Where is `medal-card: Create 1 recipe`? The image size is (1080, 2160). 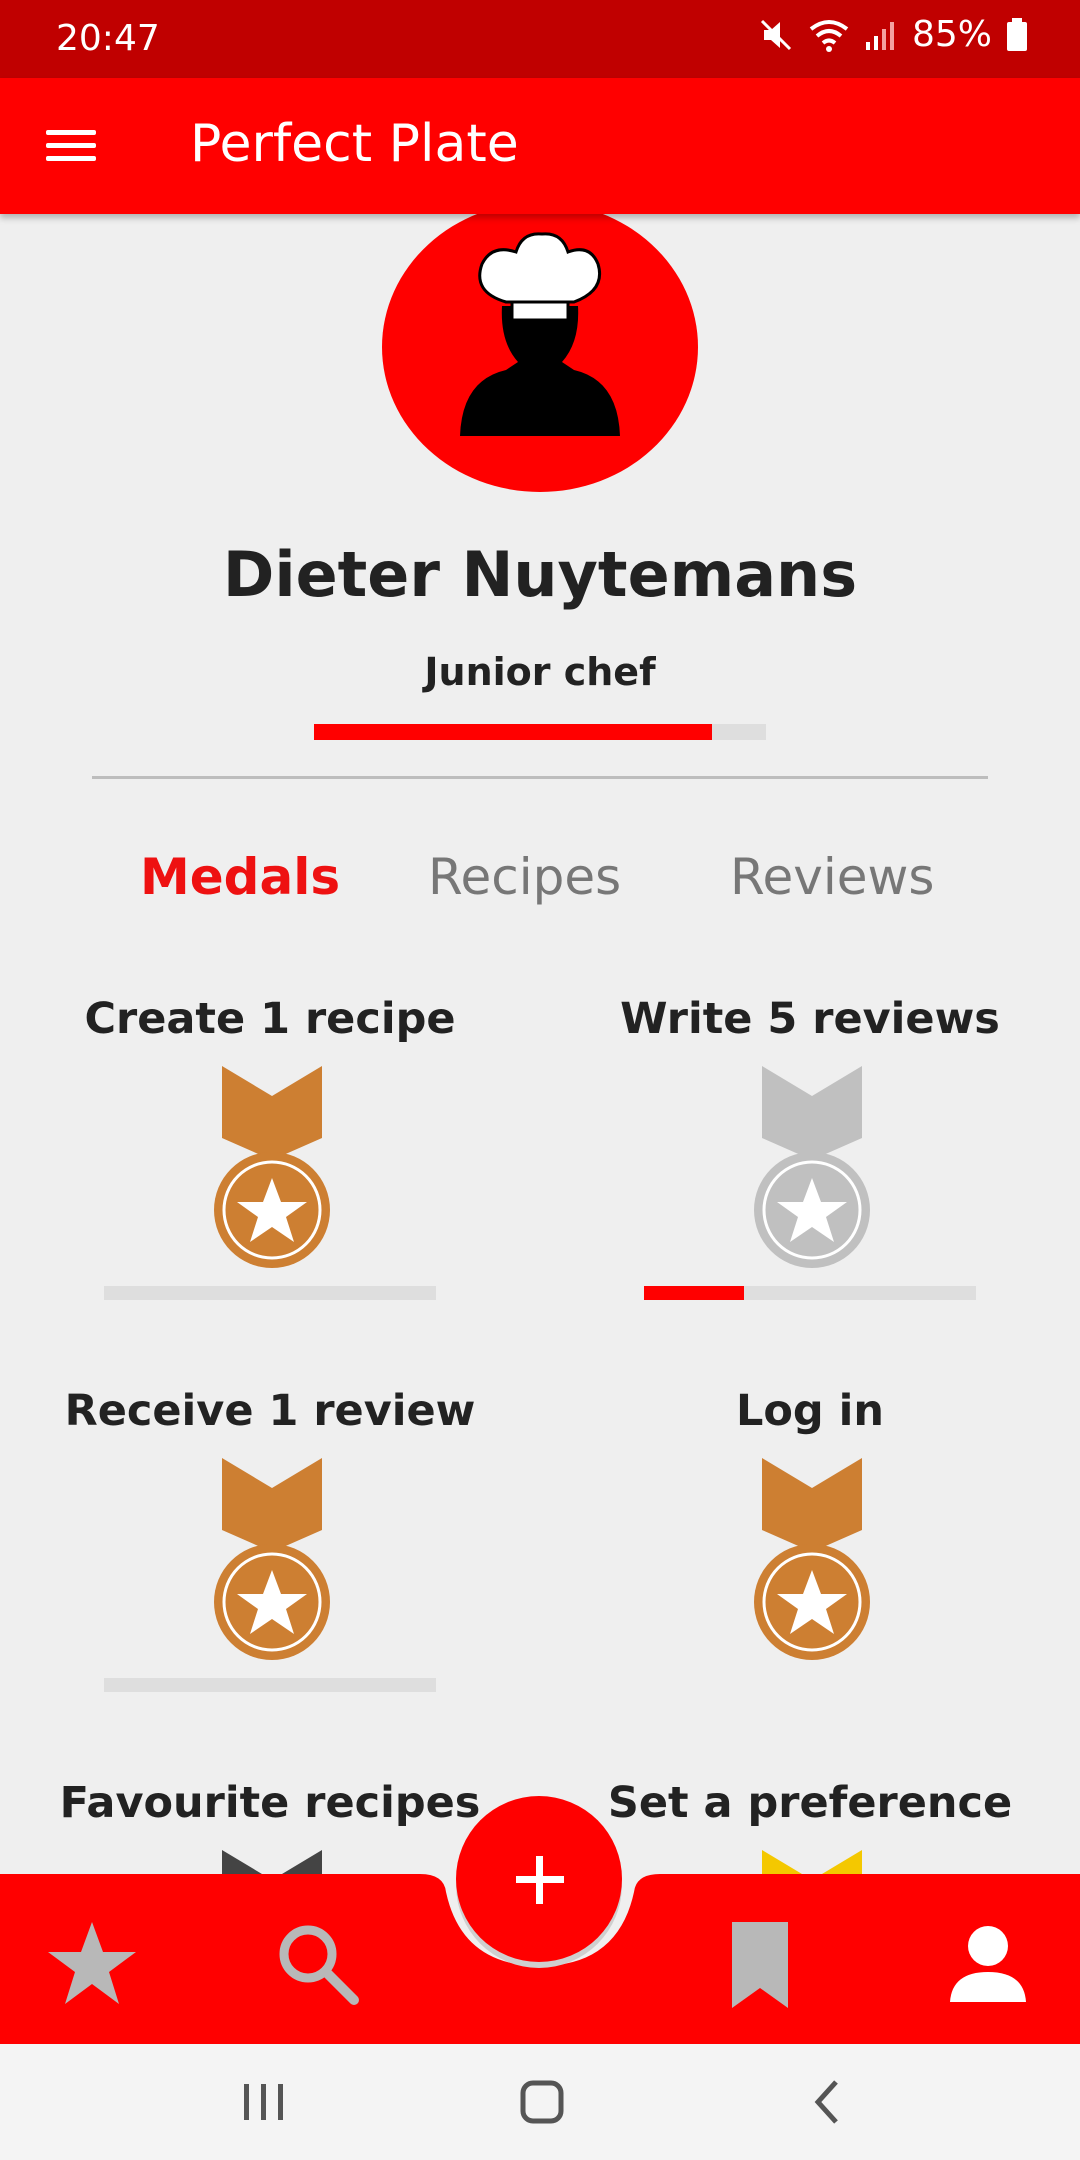 medal-card: Create 1 recipe is located at coordinates (270, 1184).